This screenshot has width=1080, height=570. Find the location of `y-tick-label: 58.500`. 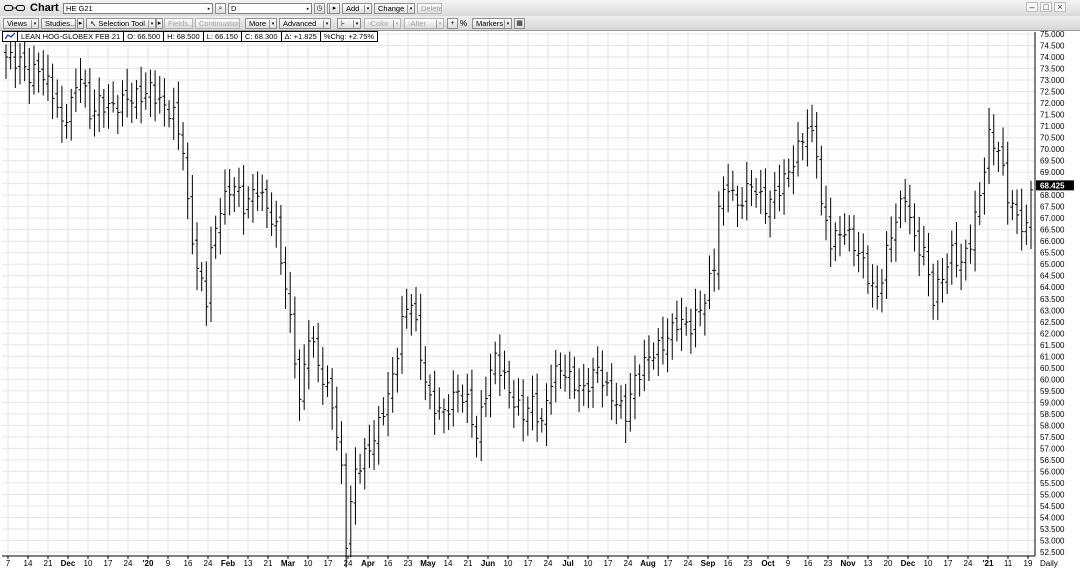

y-tick-label: 58.500 is located at coordinates (1052, 414).